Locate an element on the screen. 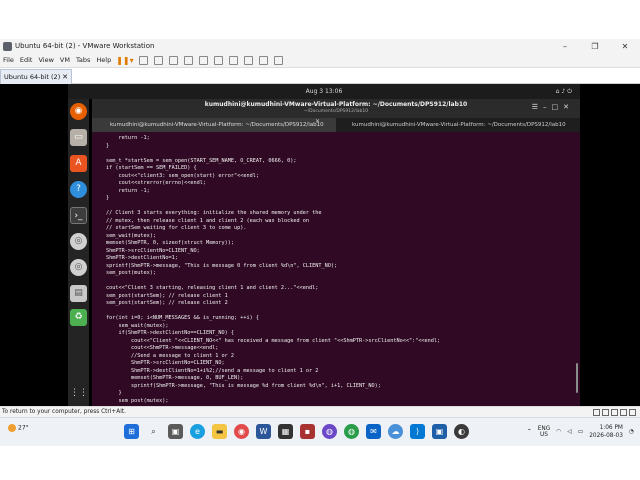  app-icon-blue: ▣ is located at coordinates (439, 431).